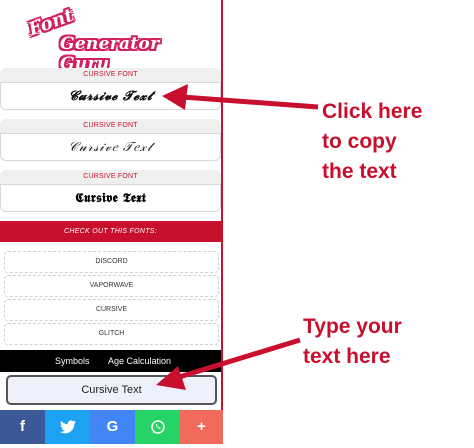  Describe the element at coordinates (359, 141) in the screenshot. I see `annotation-copy-line: to copy` at that location.